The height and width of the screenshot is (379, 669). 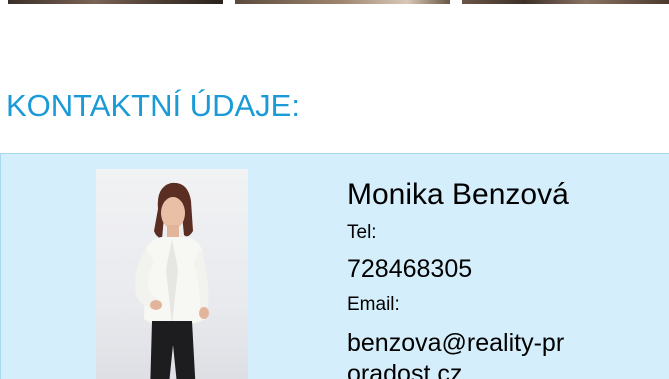 I want to click on phone-number: 728468305, so click(x=409, y=269).